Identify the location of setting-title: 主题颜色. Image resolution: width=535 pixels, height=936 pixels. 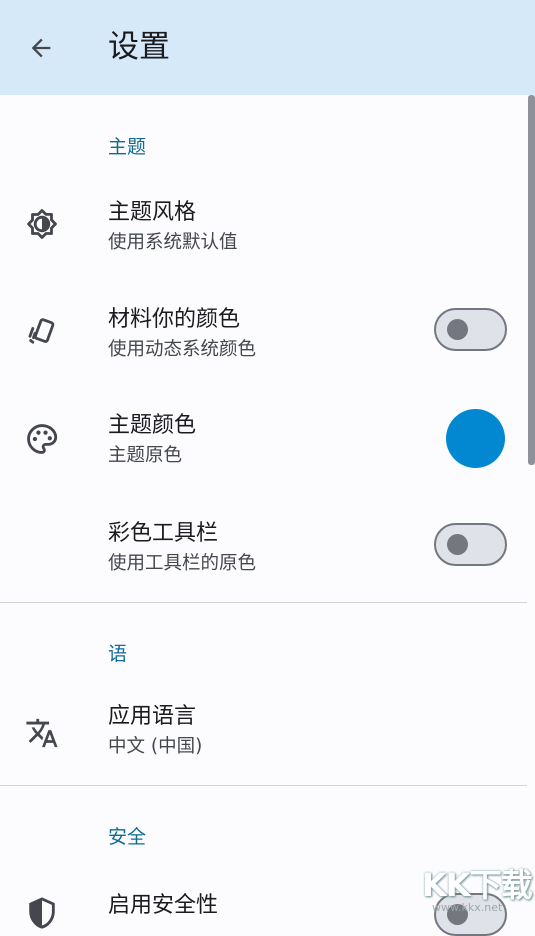
(152, 425).